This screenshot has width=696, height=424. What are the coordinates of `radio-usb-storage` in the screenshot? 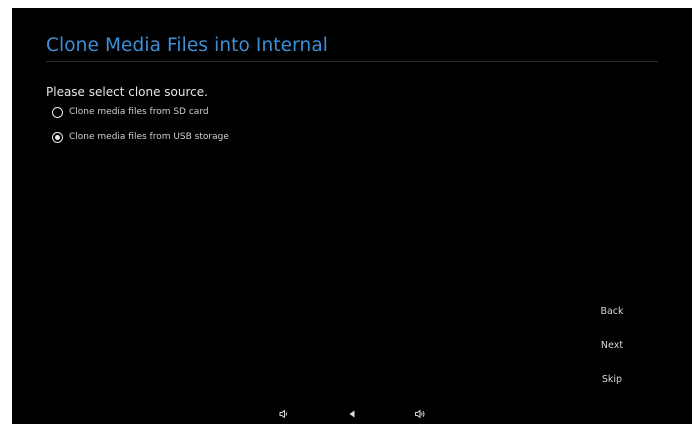 It's located at (57, 137).